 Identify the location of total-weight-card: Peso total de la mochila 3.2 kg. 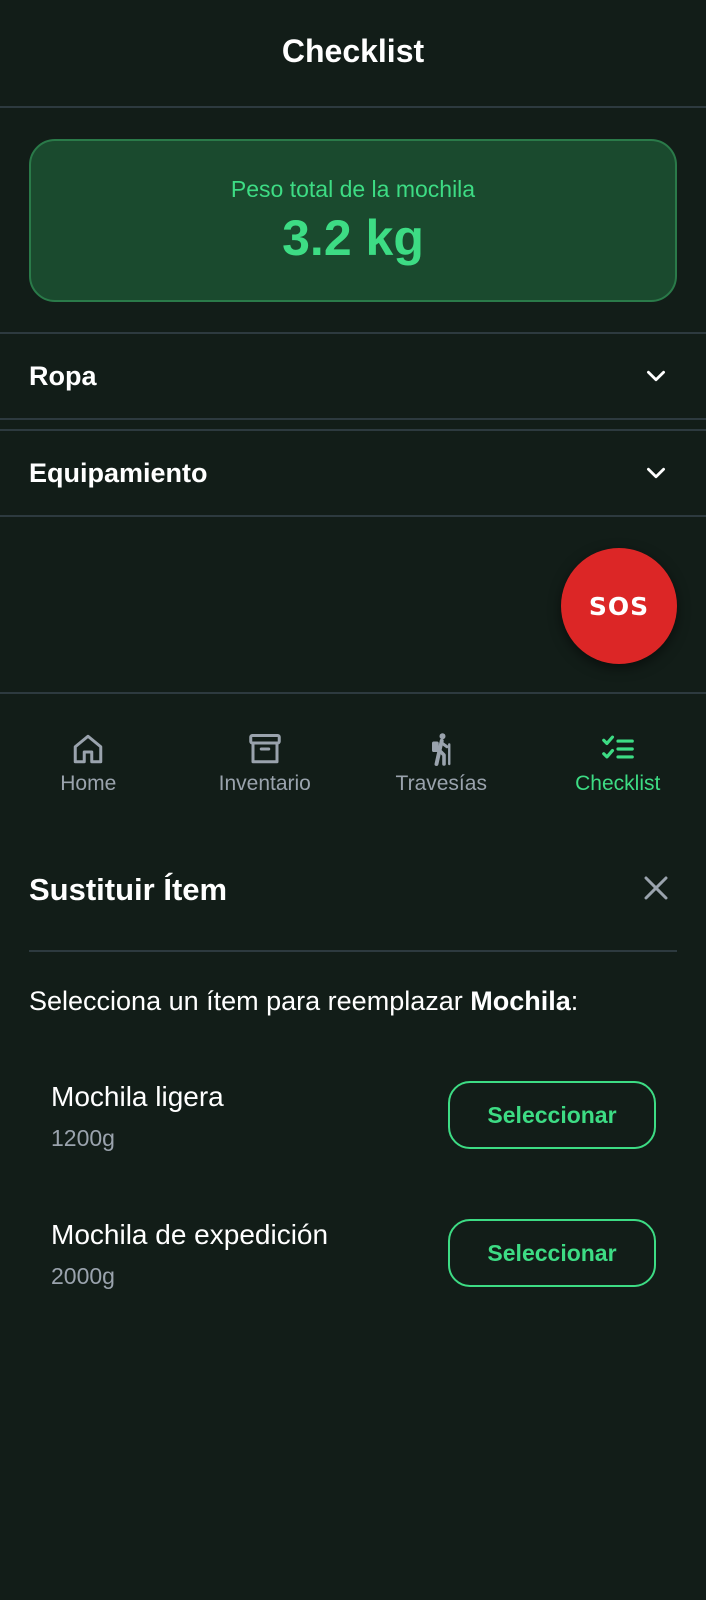
(353, 220).